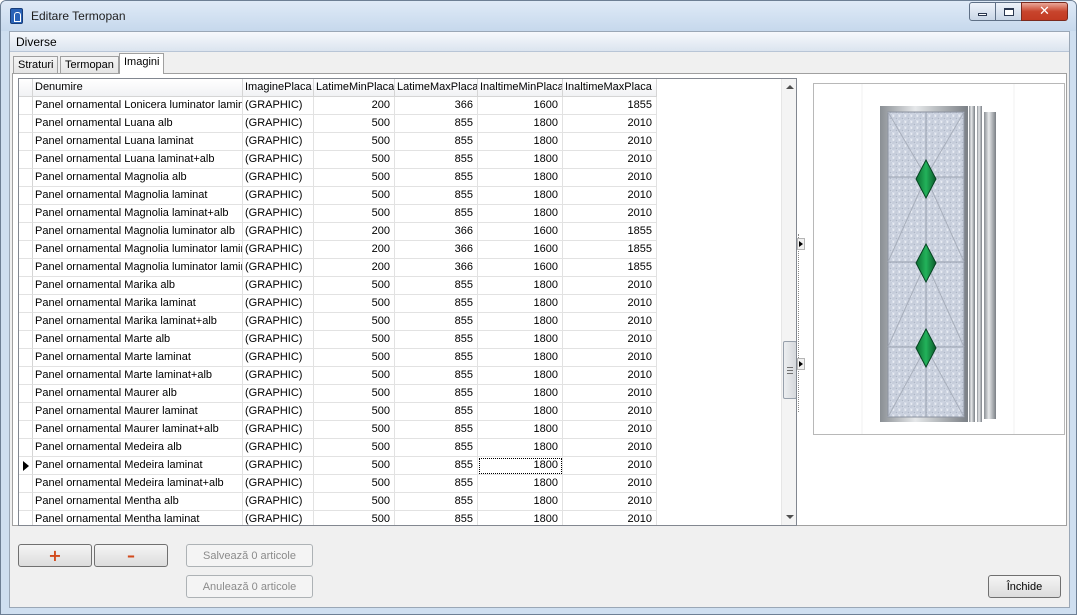 This screenshot has width=1077, height=615. Describe the element at coordinates (138, 358) in the screenshot. I see `cell-denumire: Panel ornamental Marte laminat` at that location.